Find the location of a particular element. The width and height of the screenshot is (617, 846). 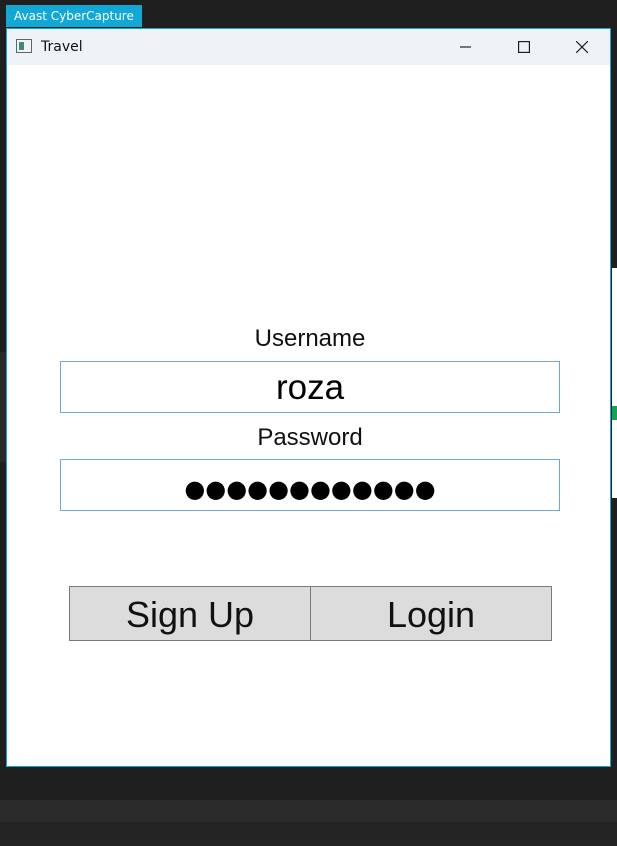

background-status-bar is located at coordinates (614, 413).